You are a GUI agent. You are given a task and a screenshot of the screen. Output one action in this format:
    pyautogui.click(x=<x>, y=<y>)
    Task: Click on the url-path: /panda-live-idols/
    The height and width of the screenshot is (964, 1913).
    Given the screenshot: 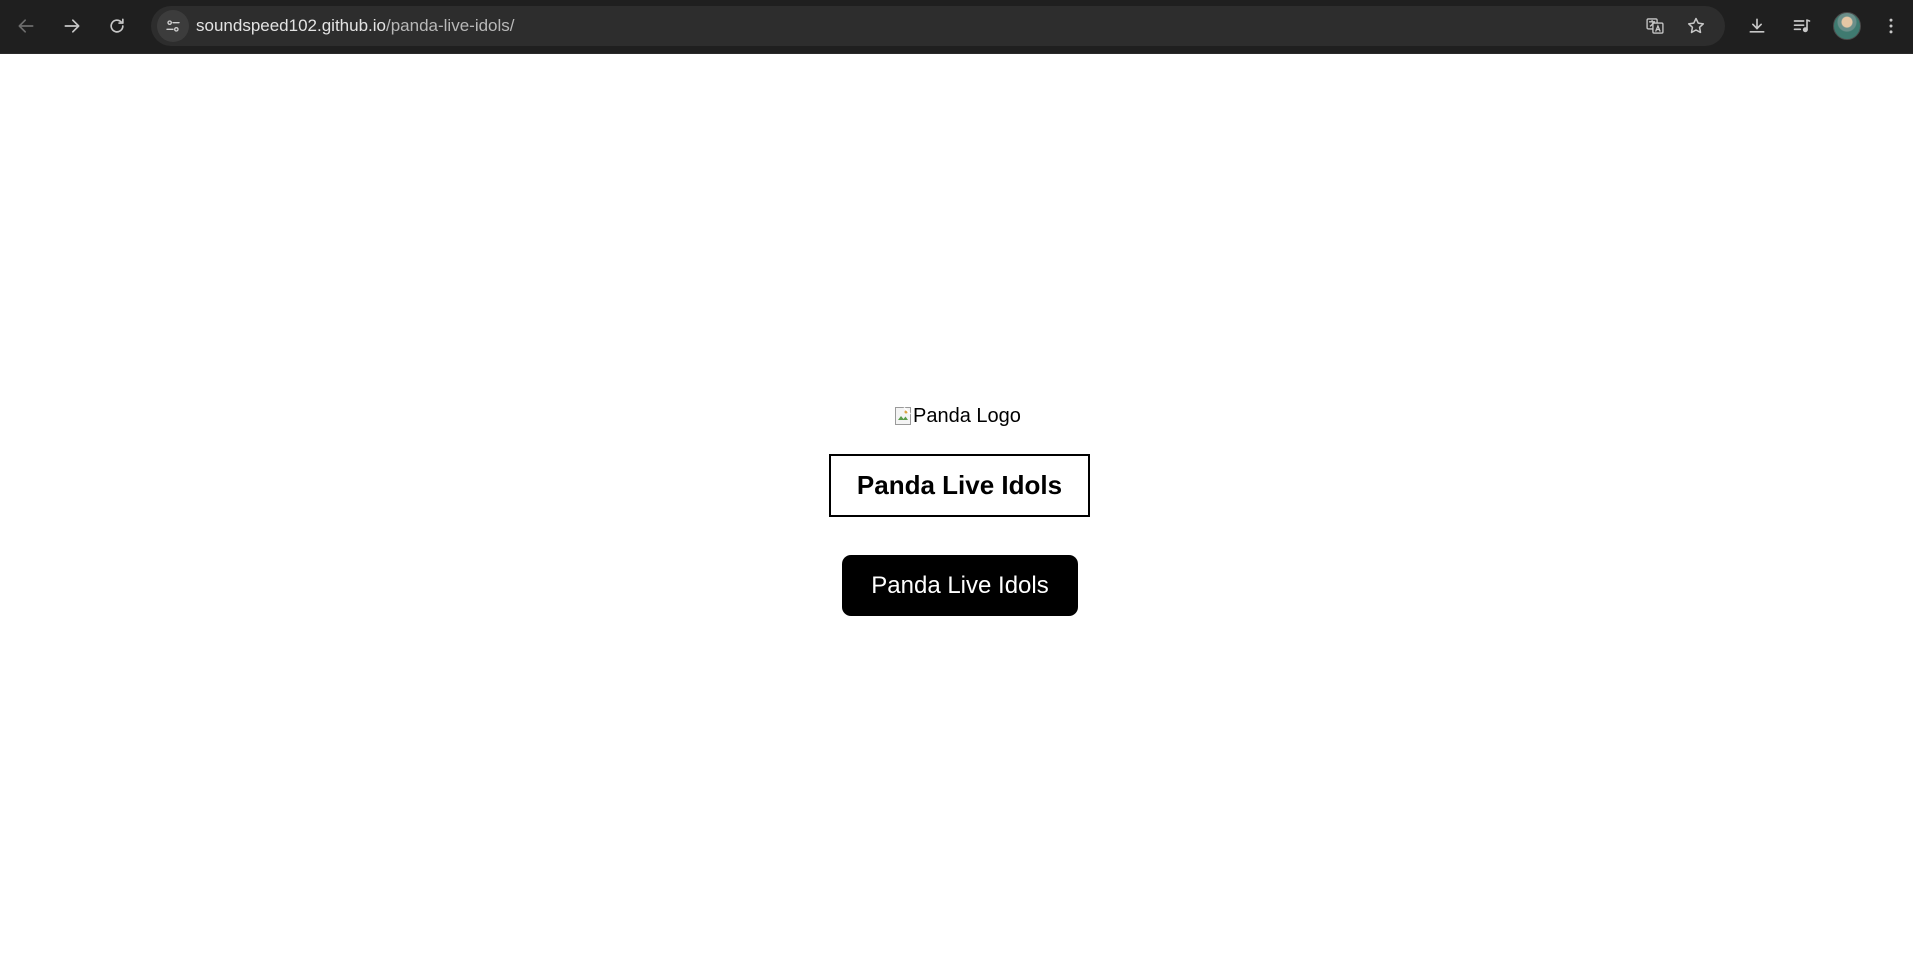 What is the action you would take?
    pyautogui.click(x=450, y=25)
    